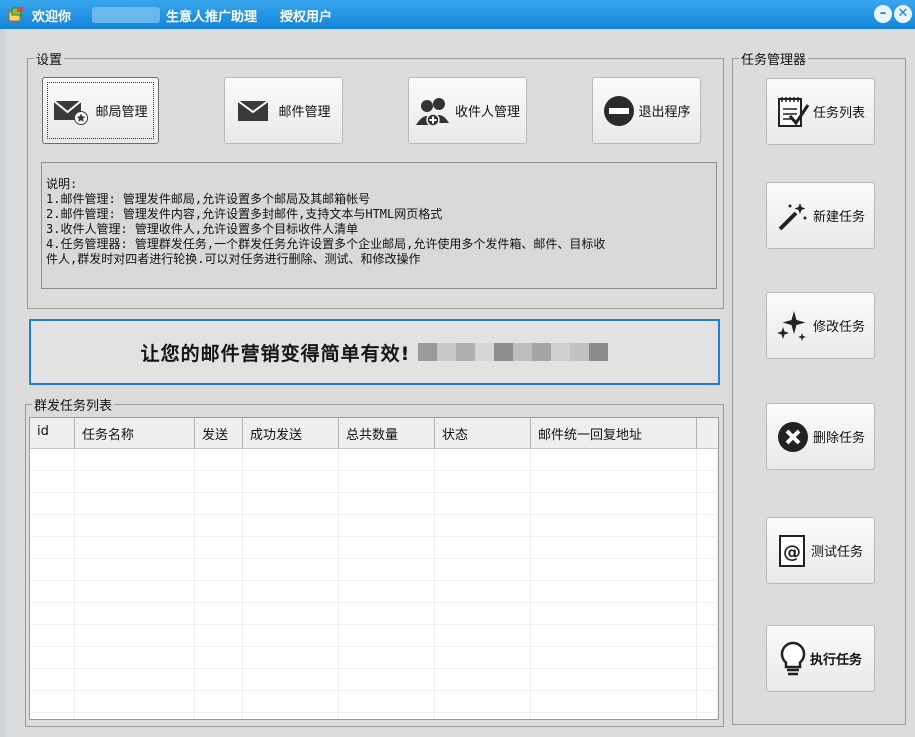  What do you see at coordinates (387, 433) in the screenshot?
I see `column-header-total: 总共数量` at bounding box center [387, 433].